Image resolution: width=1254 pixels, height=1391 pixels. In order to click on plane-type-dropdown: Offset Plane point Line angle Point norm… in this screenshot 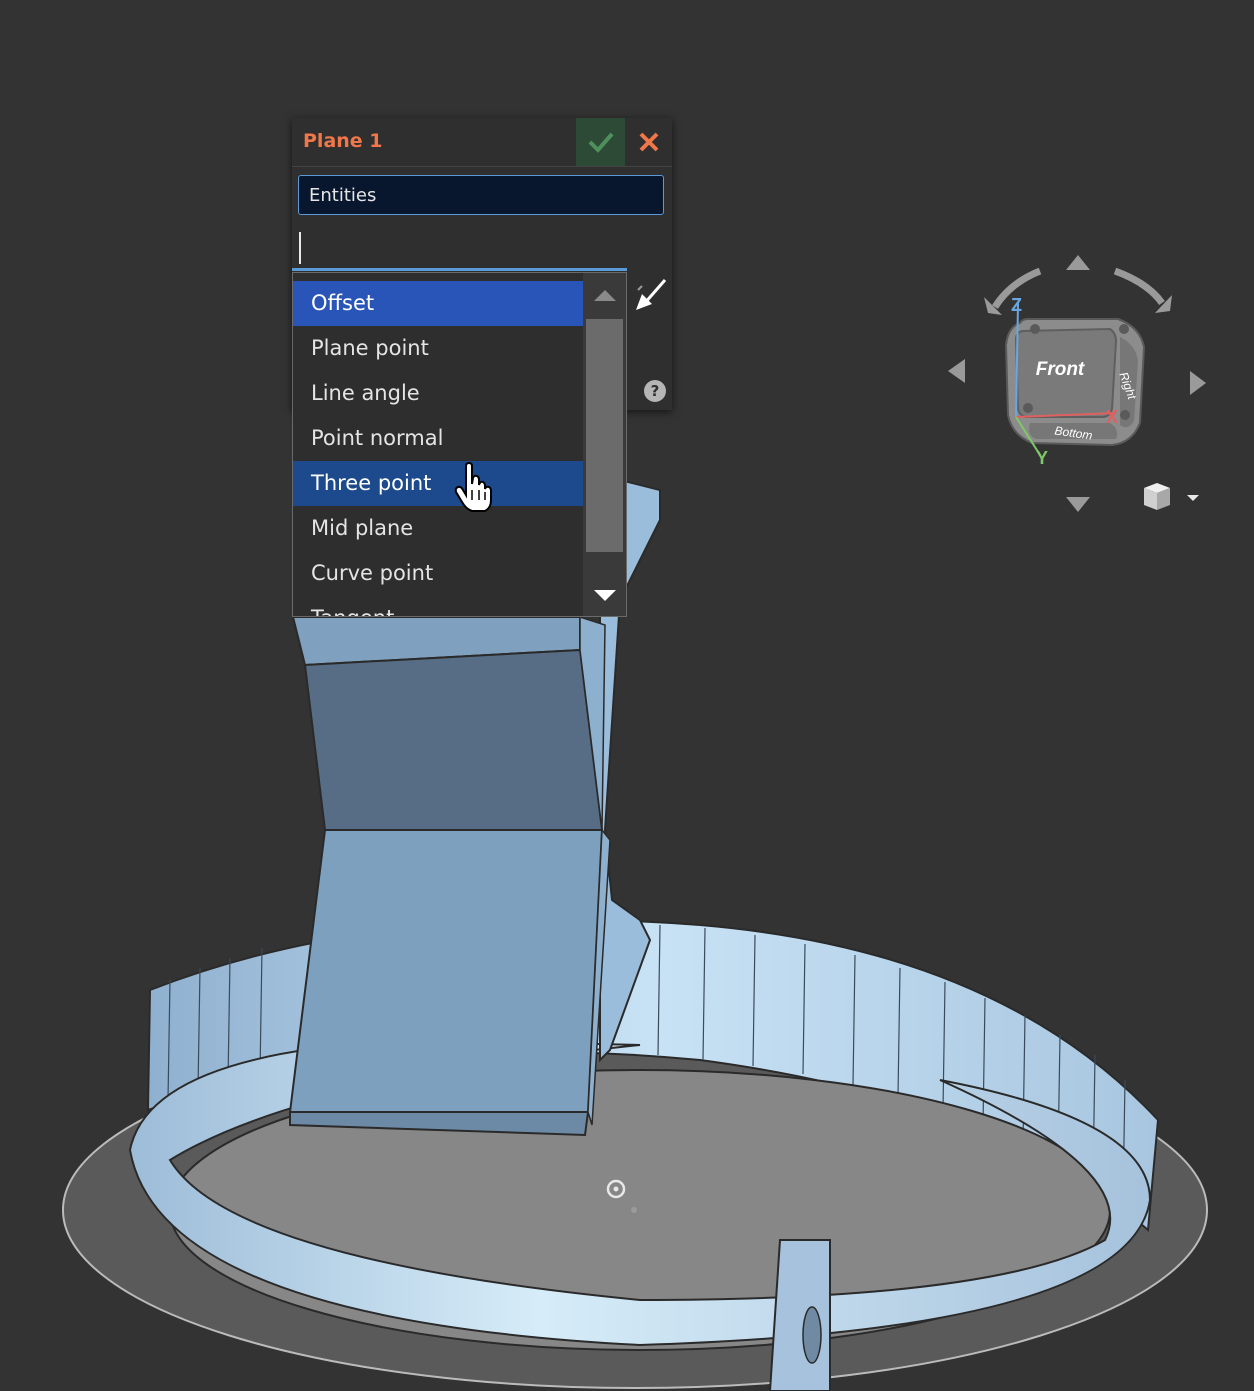, I will do `click(459, 444)`.